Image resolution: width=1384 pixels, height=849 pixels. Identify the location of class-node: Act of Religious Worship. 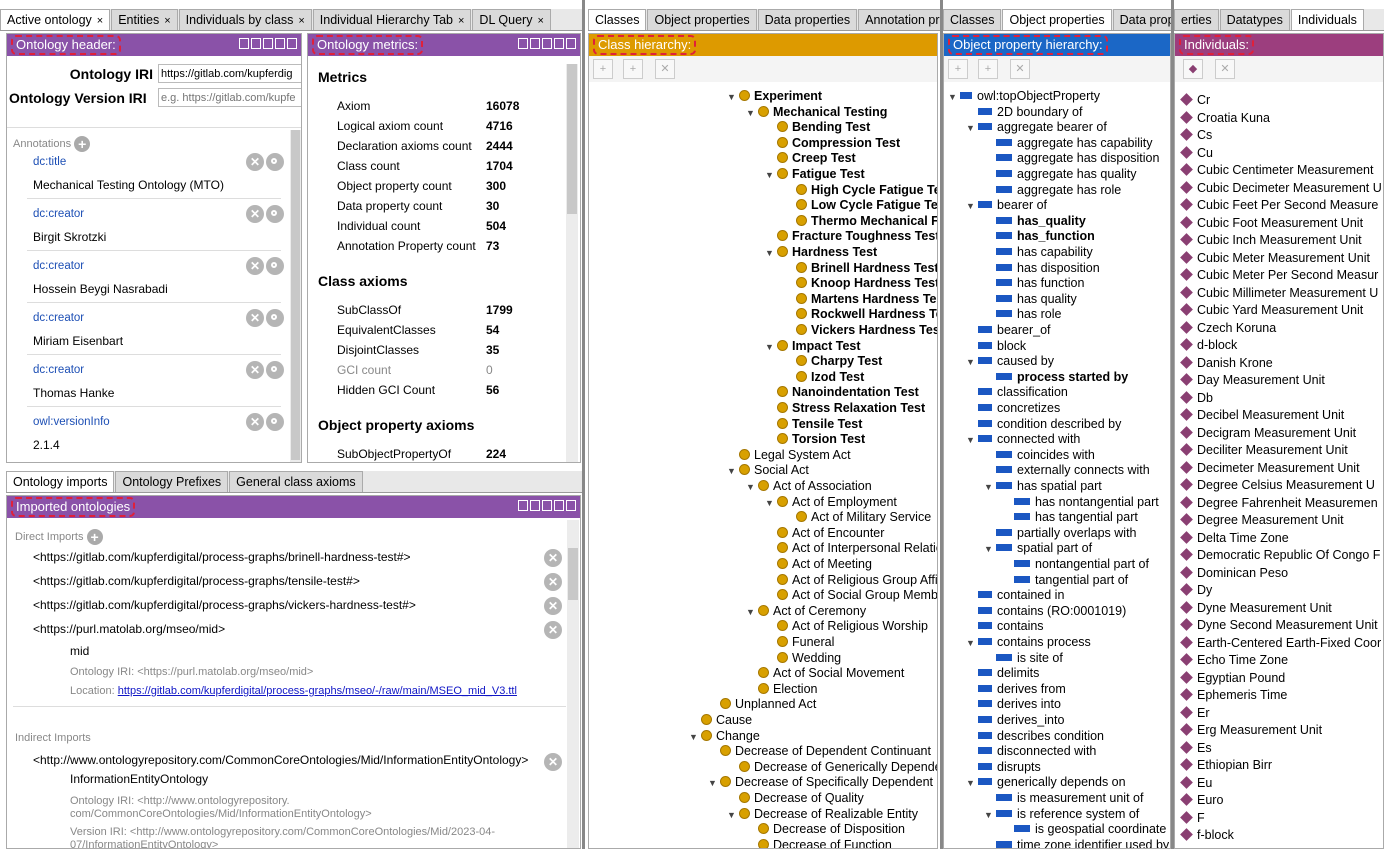
(846, 626).